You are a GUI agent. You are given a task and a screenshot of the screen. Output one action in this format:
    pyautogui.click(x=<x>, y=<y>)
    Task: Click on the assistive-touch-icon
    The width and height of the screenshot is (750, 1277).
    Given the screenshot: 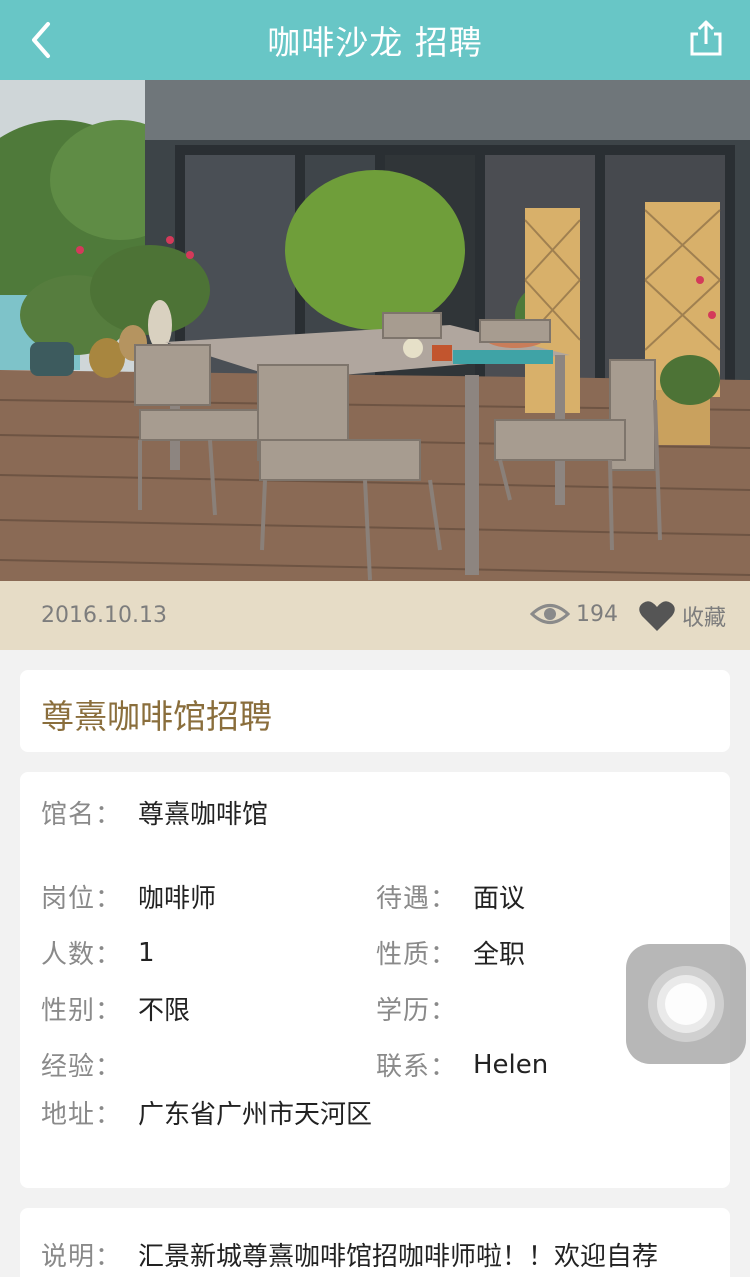 What is the action you would take?
    pyautogui.click(x=686, y=1004)
    